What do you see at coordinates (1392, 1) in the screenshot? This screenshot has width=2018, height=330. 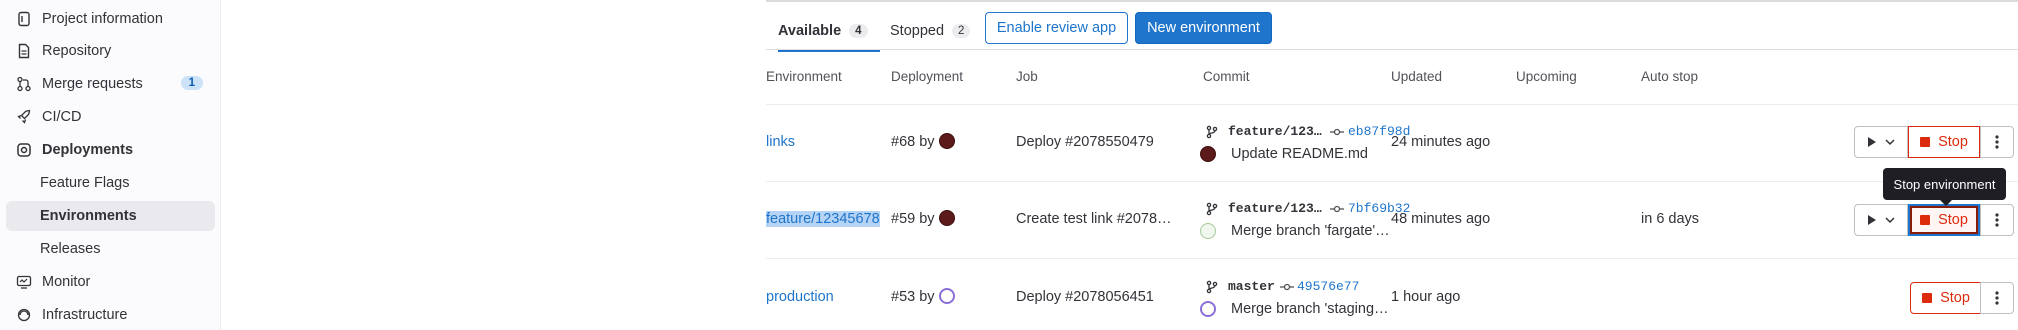 I see `top-divider` at bounding box center [1392, 1].